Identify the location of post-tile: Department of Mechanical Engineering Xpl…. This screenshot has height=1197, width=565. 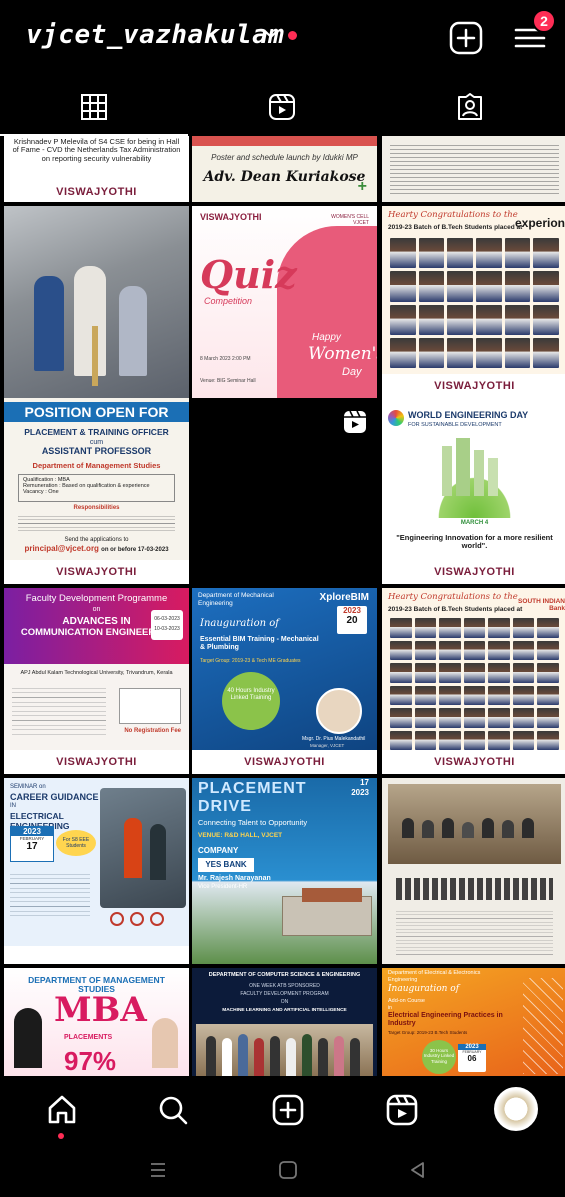
(284, 681).